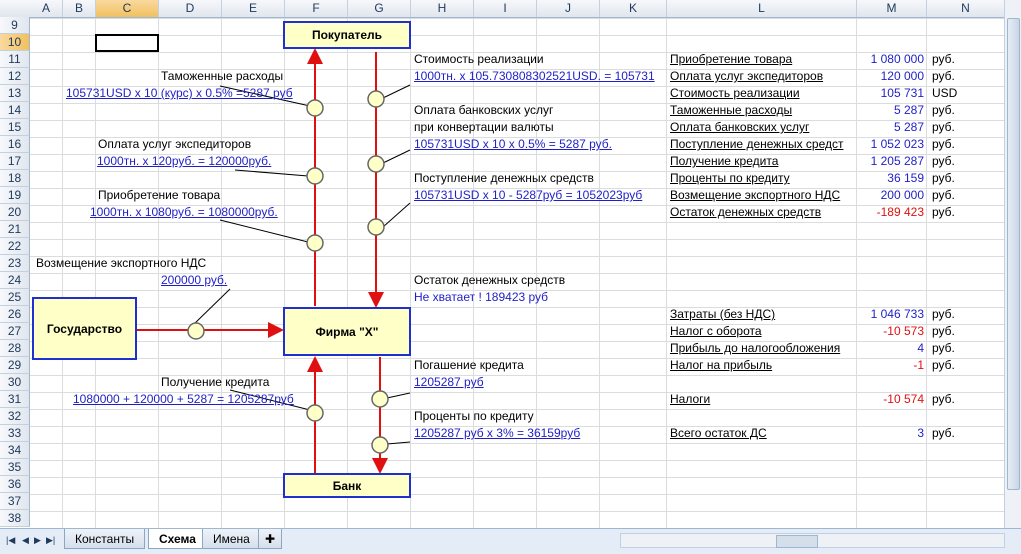  I want to click on column-header: D, so click(190, 8).